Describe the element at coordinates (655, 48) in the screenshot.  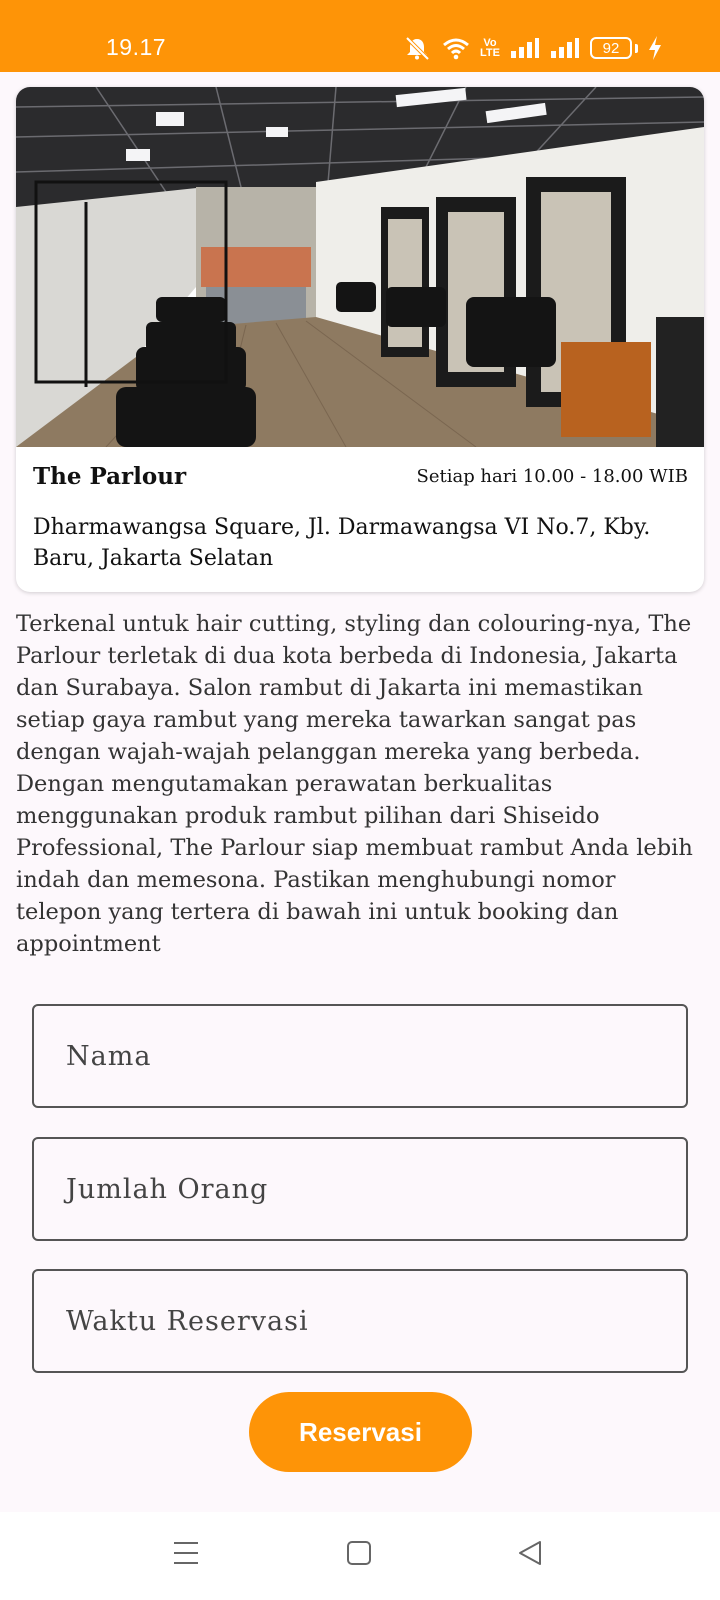
I see `charging-icon` at that location.